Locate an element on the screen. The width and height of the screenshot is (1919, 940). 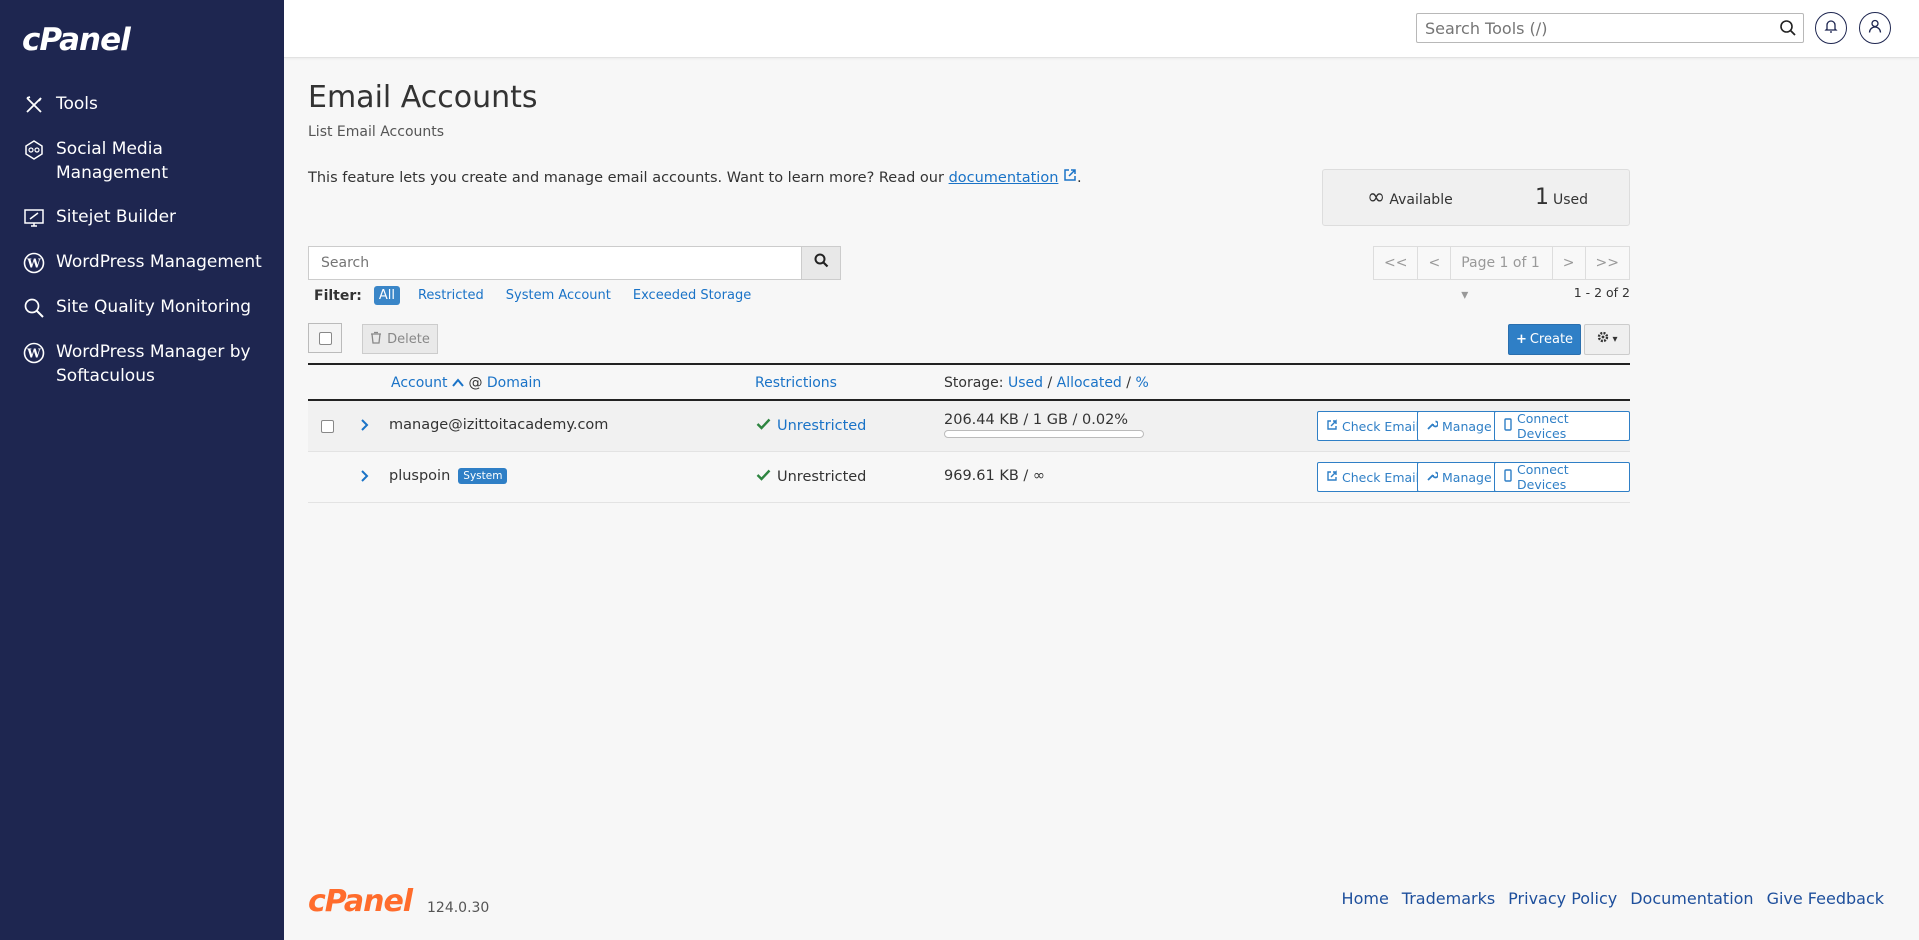
pager-page-select: Page 1 of 1 ▾ is located at coordinates (1502, 275).